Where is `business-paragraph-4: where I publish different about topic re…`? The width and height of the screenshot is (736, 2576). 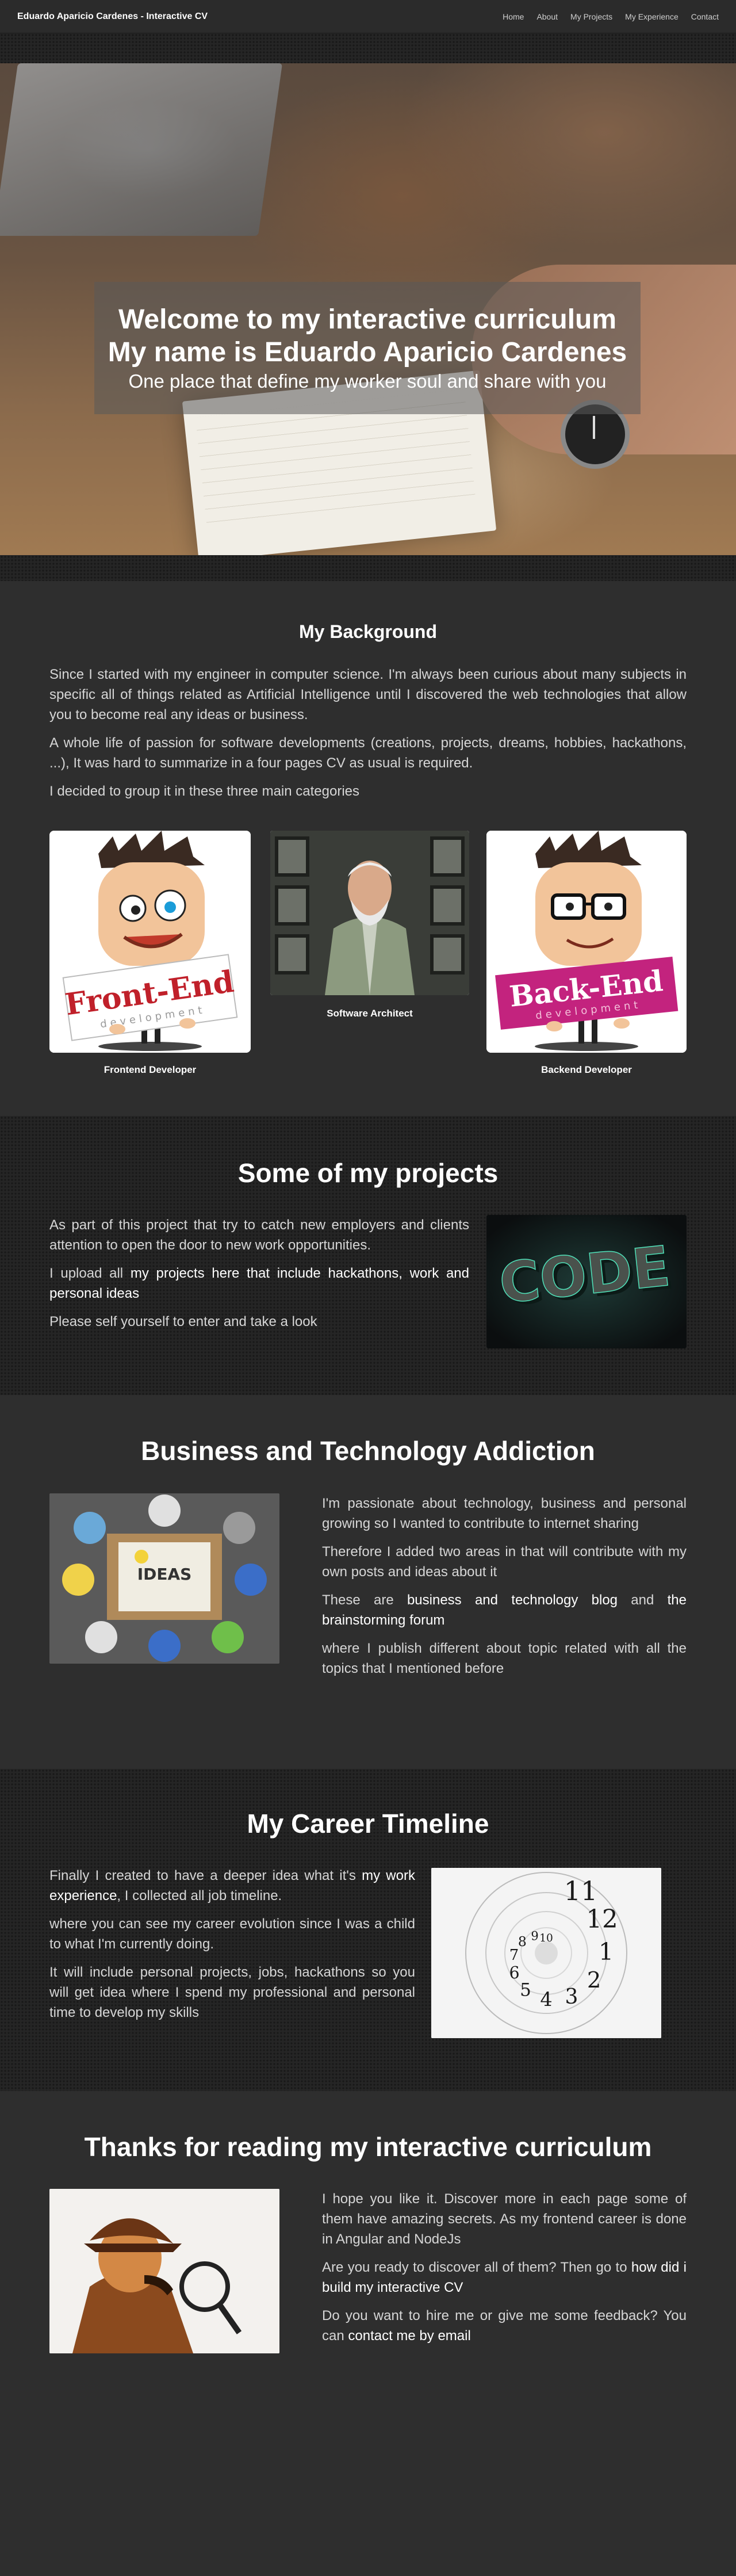 business-paragraph-4: where I publish different about topic re… is located at coordinates (504, 1658).